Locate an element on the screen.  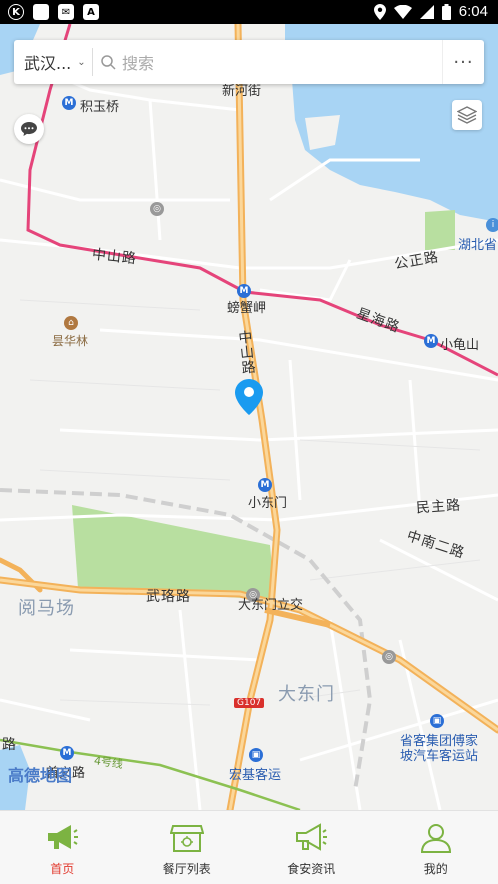
map-label-road-left: 路 is located at coordinates (9, 745).